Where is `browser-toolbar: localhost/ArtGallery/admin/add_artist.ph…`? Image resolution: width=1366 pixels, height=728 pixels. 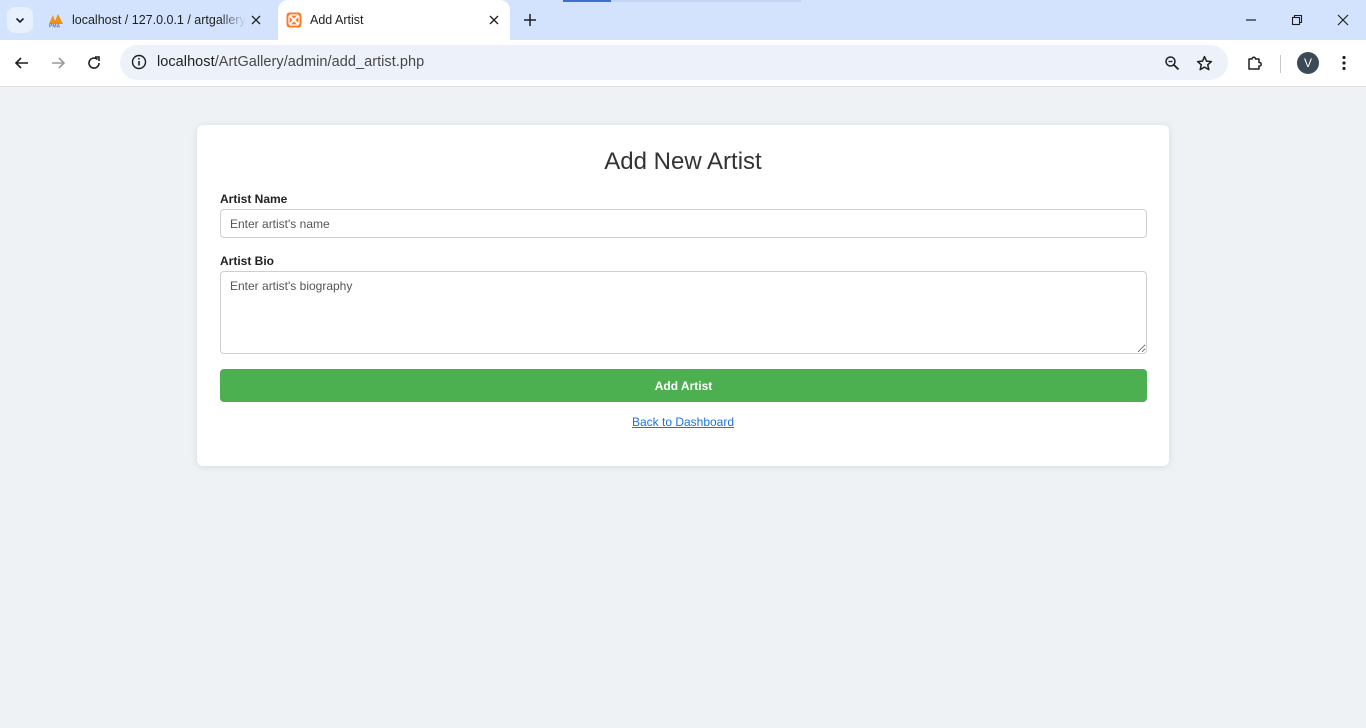
browser-toolbar: localhost/ArtGallery/admin/add_artist.ph… is located at coordinates (683, 63).